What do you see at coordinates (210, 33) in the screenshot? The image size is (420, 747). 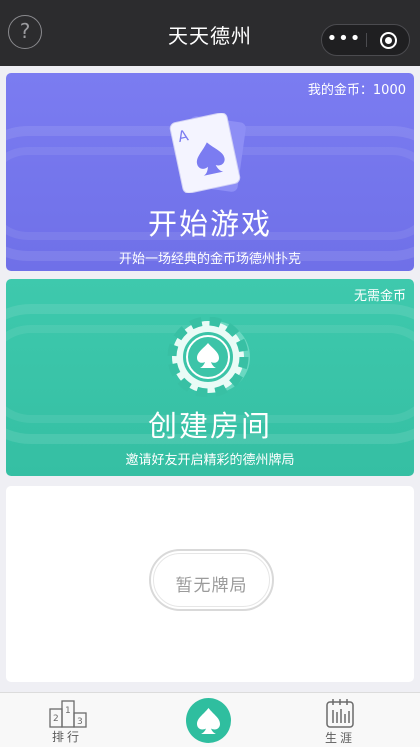 I see `title-bar: ? 天天德州 •••` at bounding box center [210, 33].